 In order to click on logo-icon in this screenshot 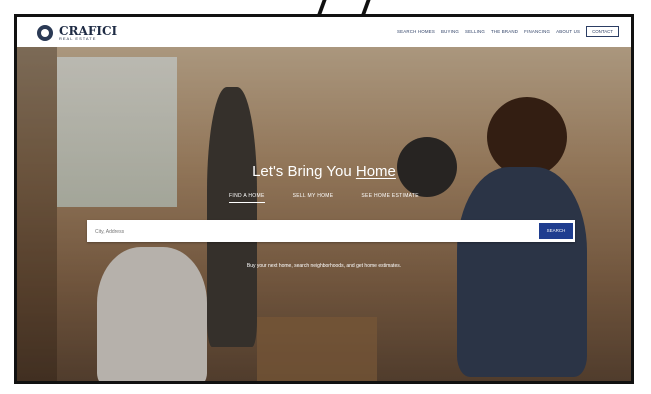, I will do `click(45, 33)`.